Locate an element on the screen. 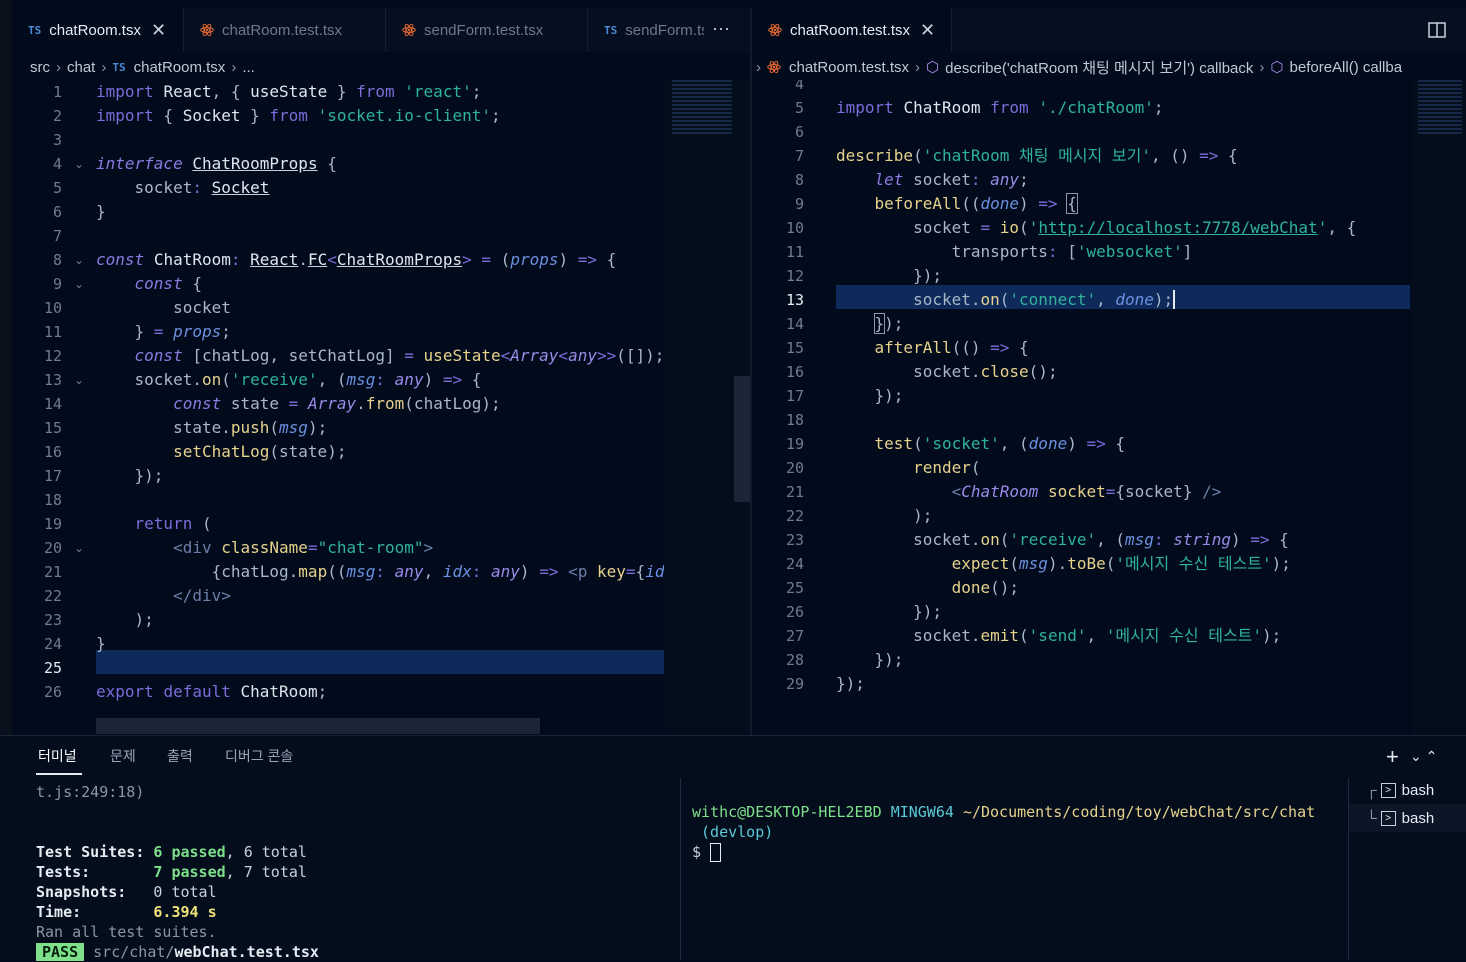 The image size is (1466, 962). code-line: setChatLog(state); is located at coordinates (260, 451).